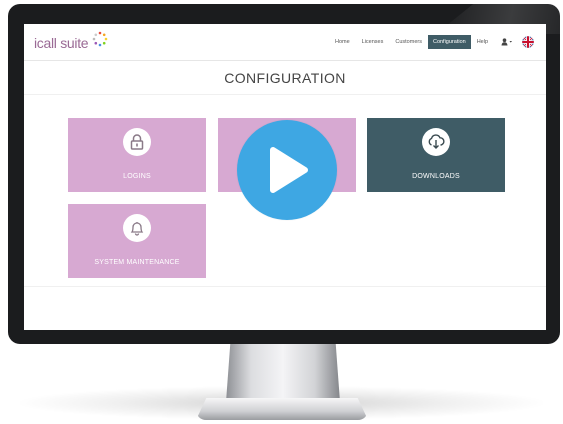  I want to click on bell-icon, so click(137, 229).